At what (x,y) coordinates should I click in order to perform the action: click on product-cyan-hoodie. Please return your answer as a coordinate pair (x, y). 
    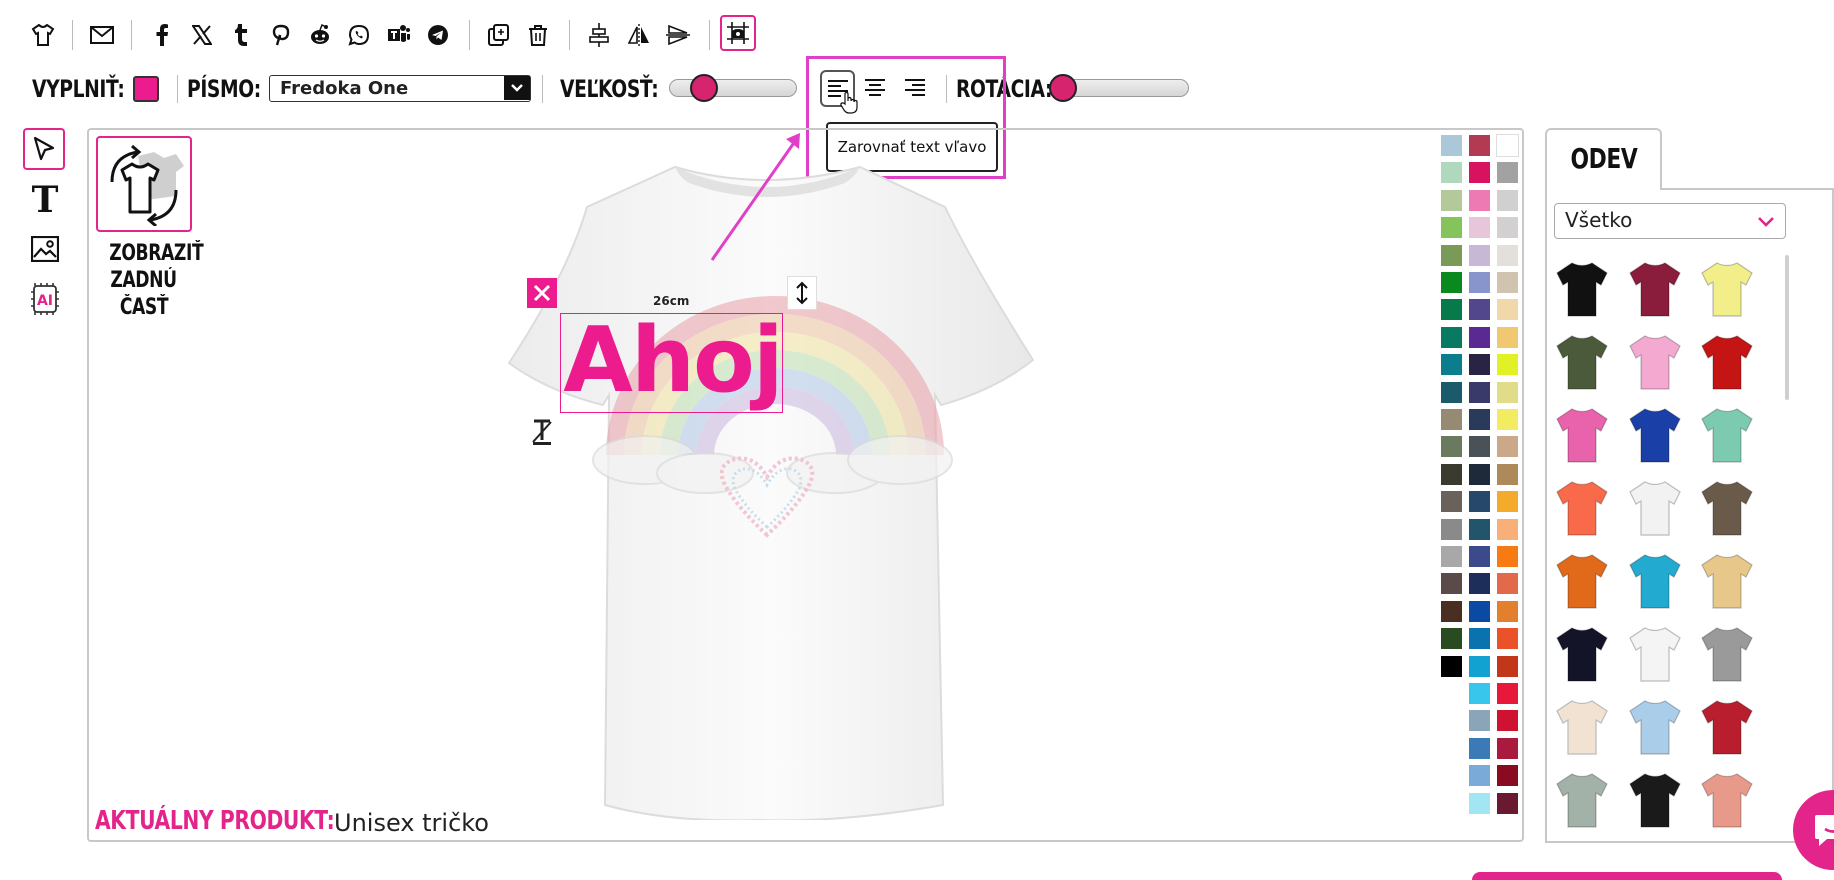
    Looking at the image, I should click on (1655, 581).